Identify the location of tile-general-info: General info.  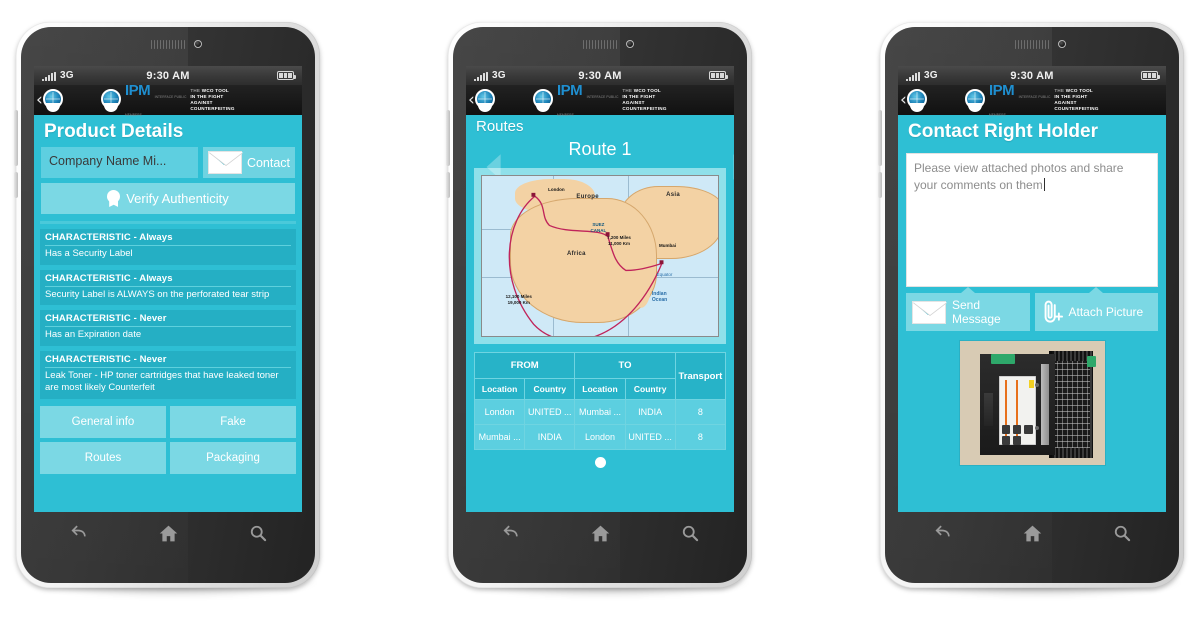
(103, 421).